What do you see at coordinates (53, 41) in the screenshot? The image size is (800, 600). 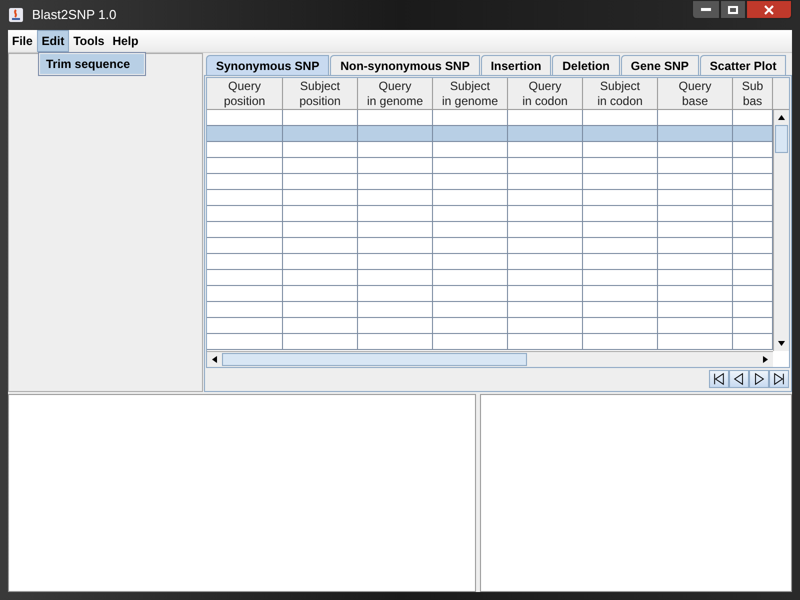 I see `menu-item: Edit` at bounding box center [53, 41].